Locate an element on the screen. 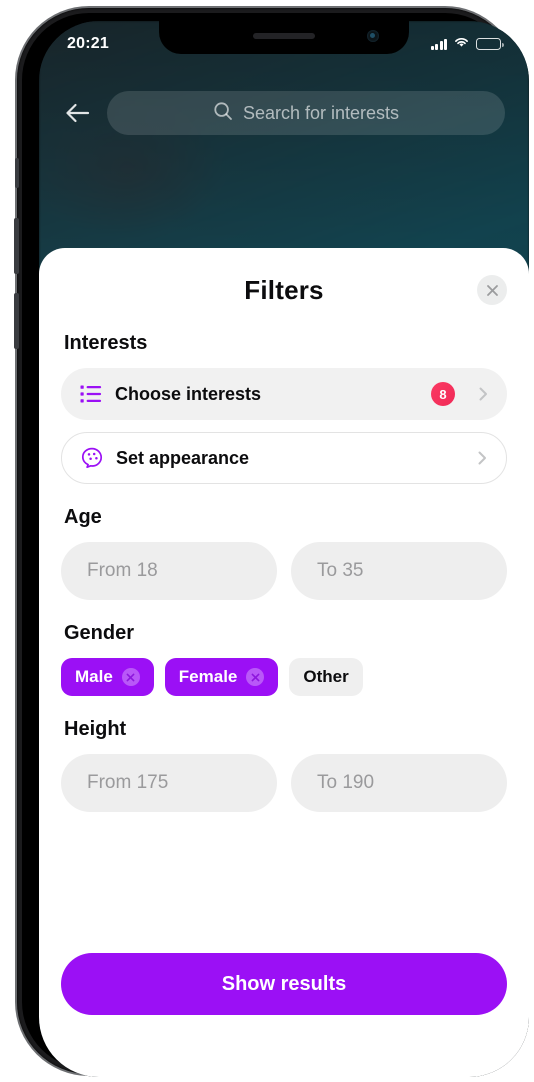 This screenshot has height=1082, width=534. status-badge: 8 is located at coordinates (443, 394).